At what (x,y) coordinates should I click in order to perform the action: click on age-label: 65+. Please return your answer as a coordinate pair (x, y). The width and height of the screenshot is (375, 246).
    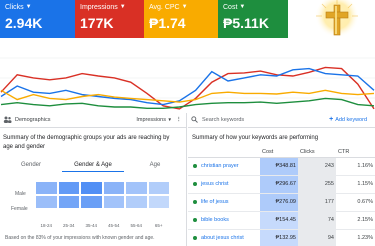
    Looking at the image, I should click on (158, 225).